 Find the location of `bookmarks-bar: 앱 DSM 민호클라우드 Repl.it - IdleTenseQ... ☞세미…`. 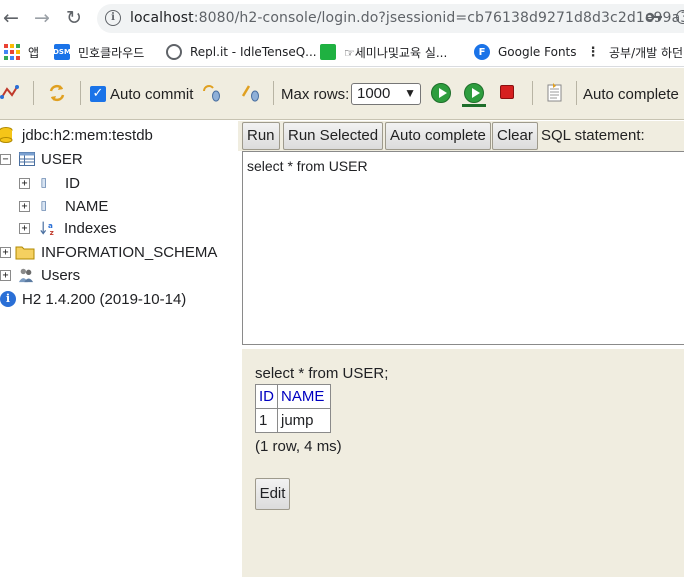

bookmarks-bar: 앱 DSM 민호클라우드 Repl.it - IdleTenseQ... ☞세미… is located at coordinates (342, 52).